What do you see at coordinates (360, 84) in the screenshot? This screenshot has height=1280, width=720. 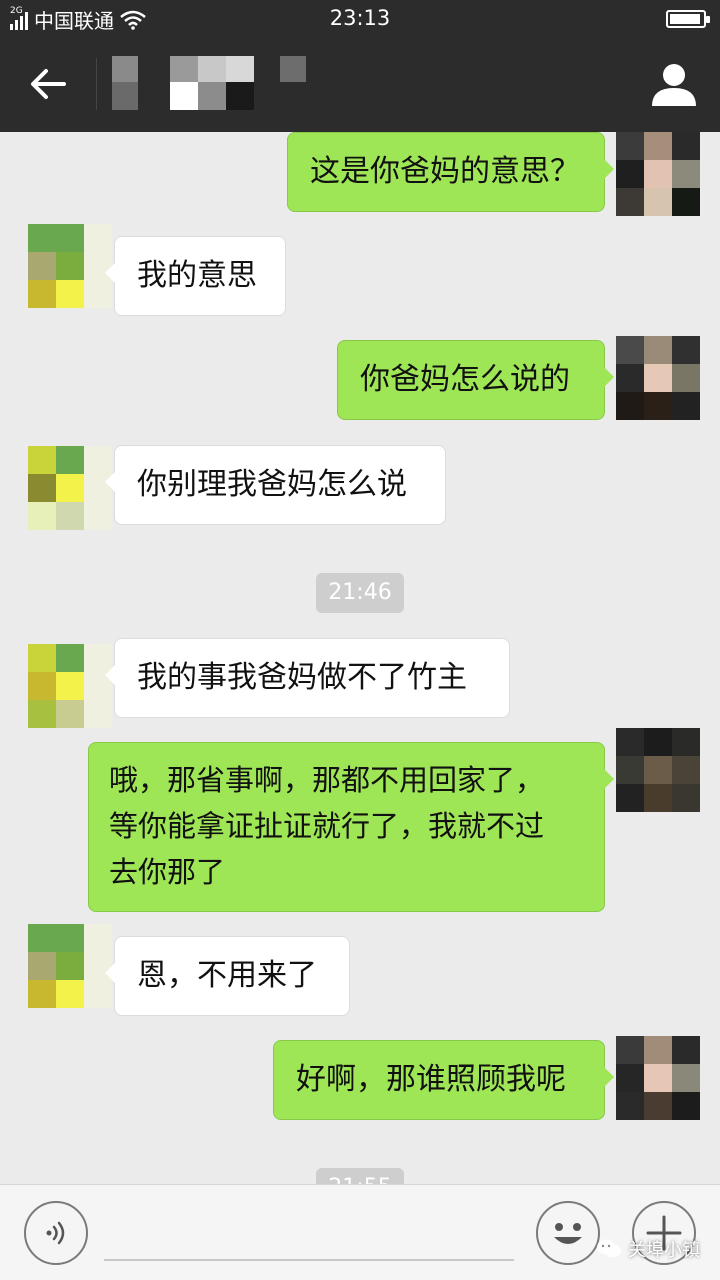 I see `chat-header` at bounding box center [360, 84].